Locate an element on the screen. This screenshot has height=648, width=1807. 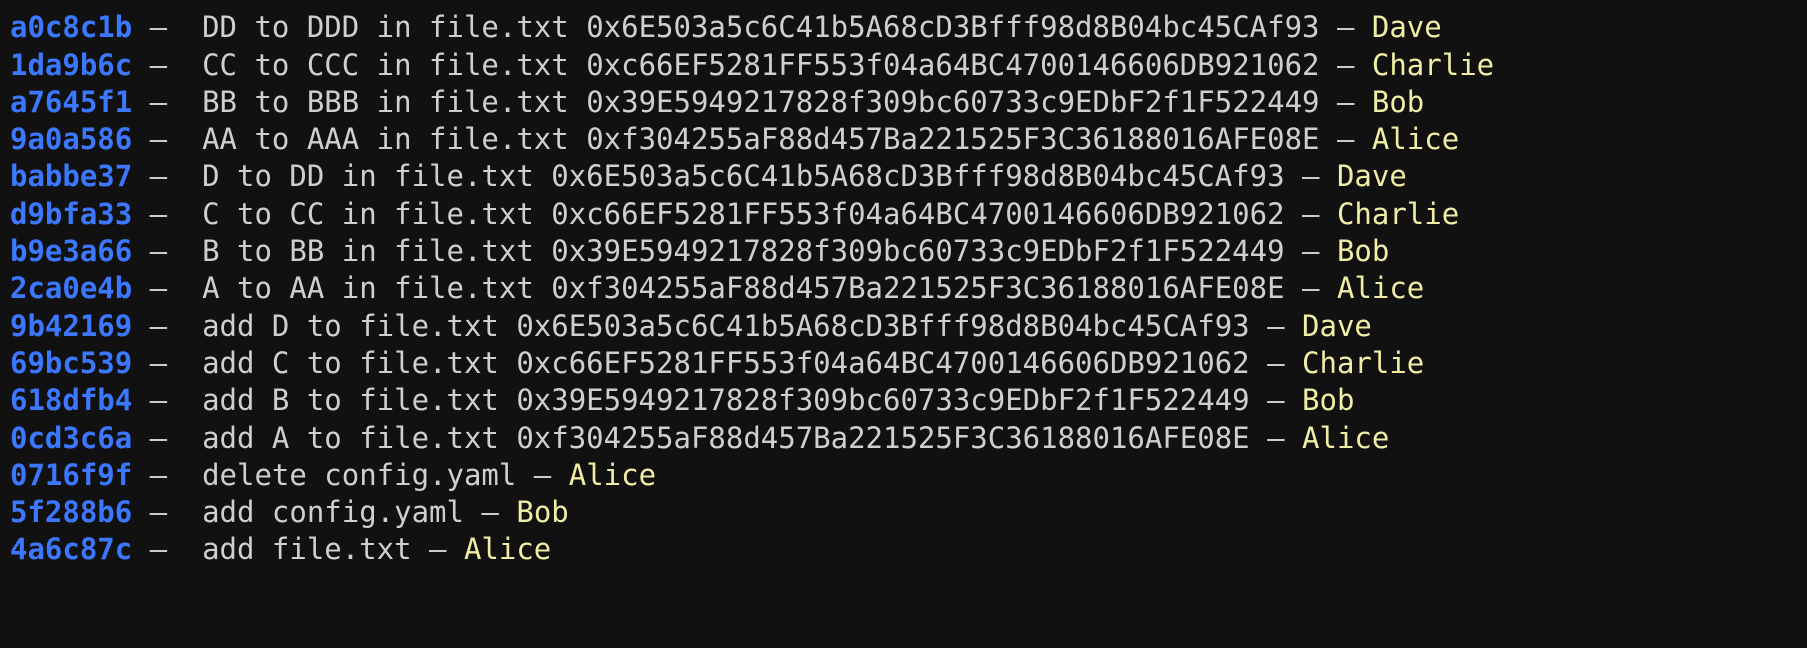
commit-message: C to CC in file.txt is located at coordinates (368, 213).